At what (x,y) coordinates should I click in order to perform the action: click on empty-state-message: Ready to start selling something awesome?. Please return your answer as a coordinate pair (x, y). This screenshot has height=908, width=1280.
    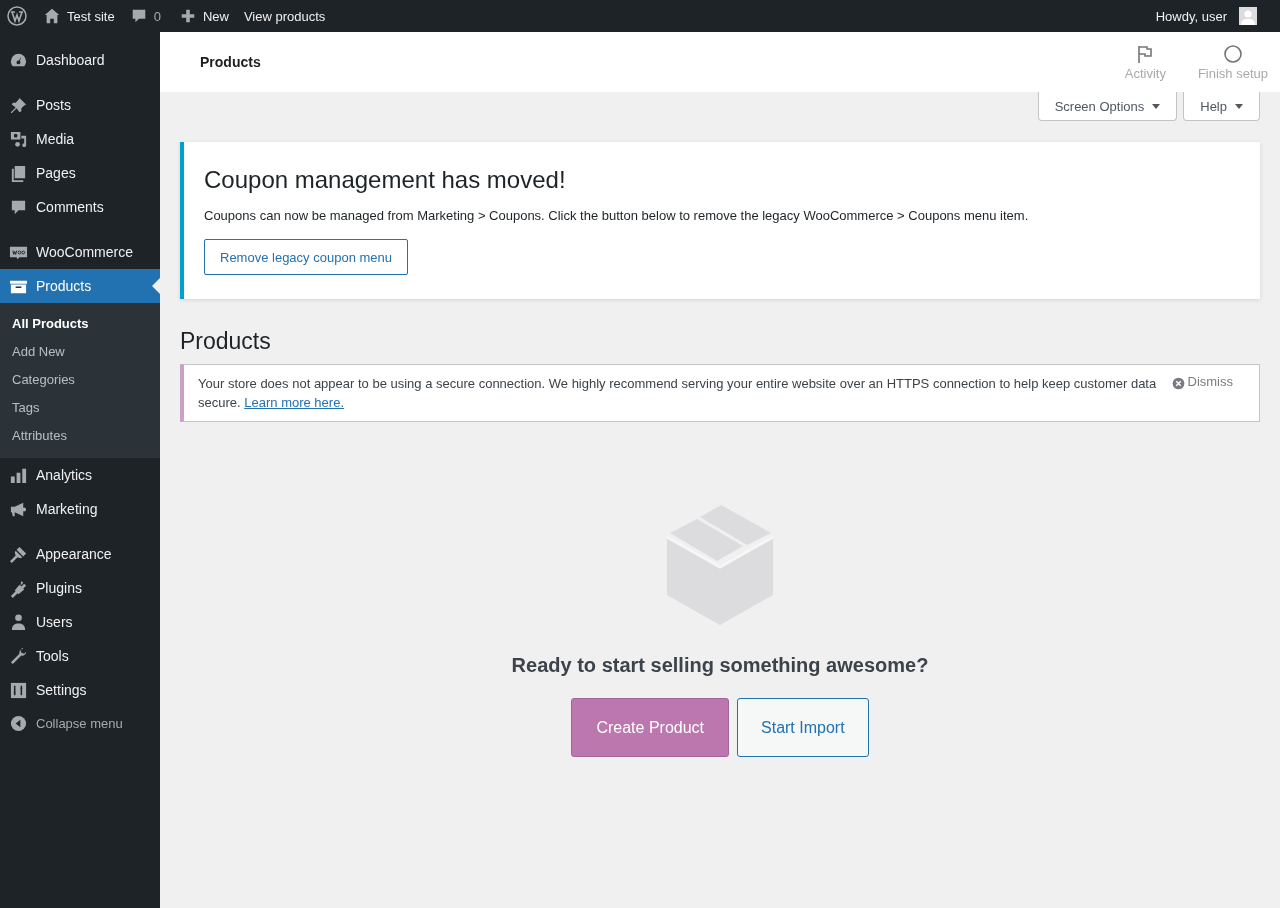
    Looking at the image, I should click on (720, 665).